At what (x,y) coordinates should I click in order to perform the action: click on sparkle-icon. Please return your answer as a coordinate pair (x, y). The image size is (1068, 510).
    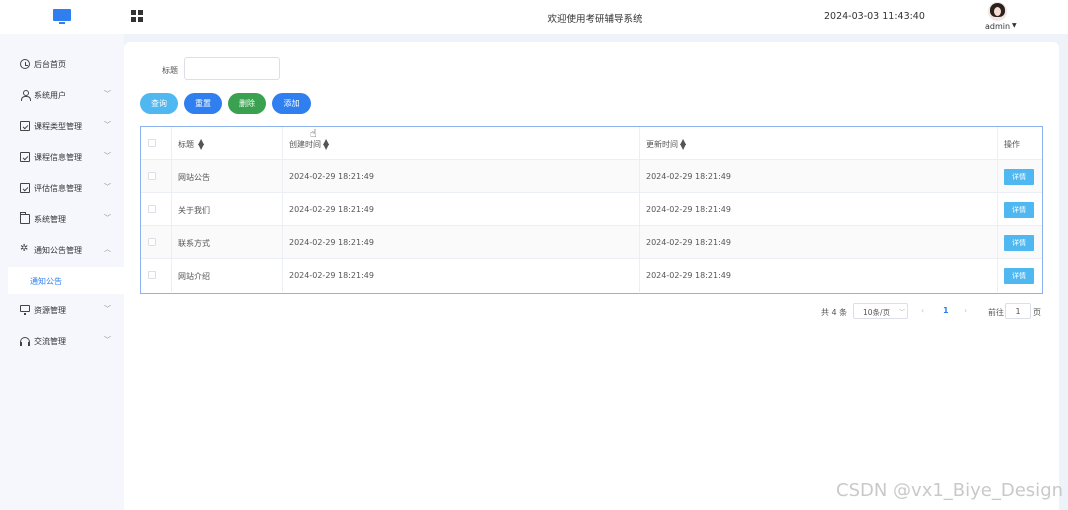
    Looking at the image, I should click on (25, 249).